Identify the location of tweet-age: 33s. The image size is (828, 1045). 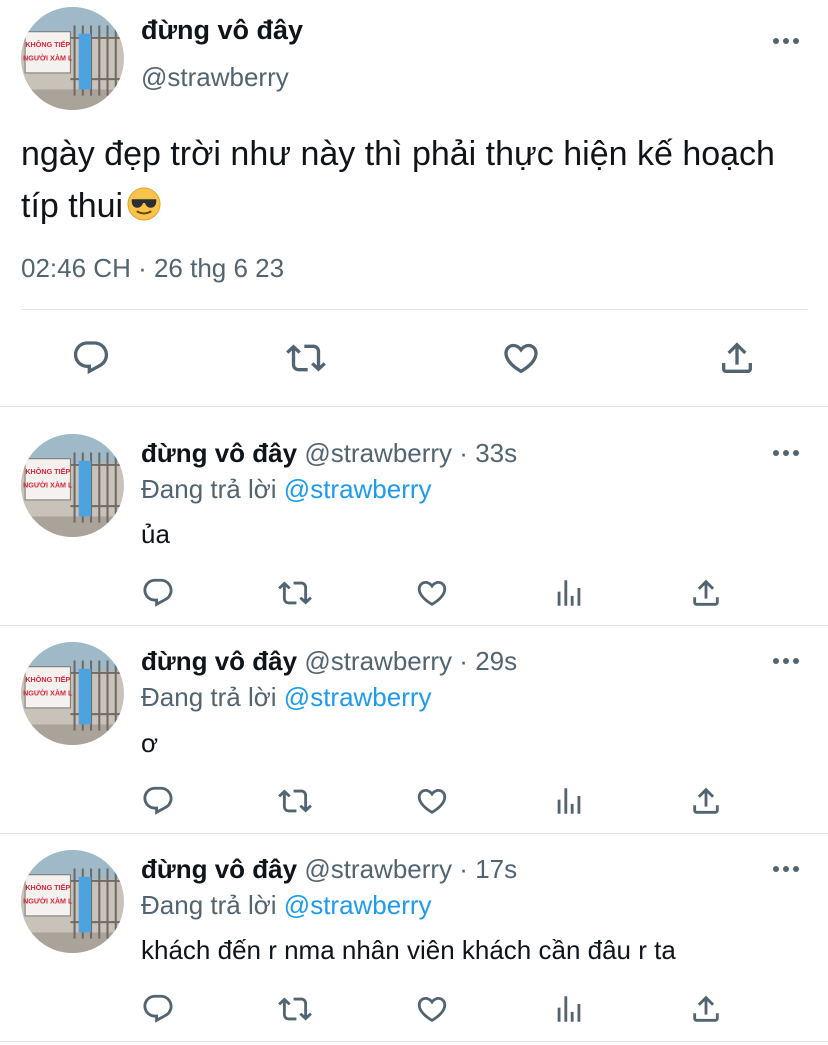
(496, 453).